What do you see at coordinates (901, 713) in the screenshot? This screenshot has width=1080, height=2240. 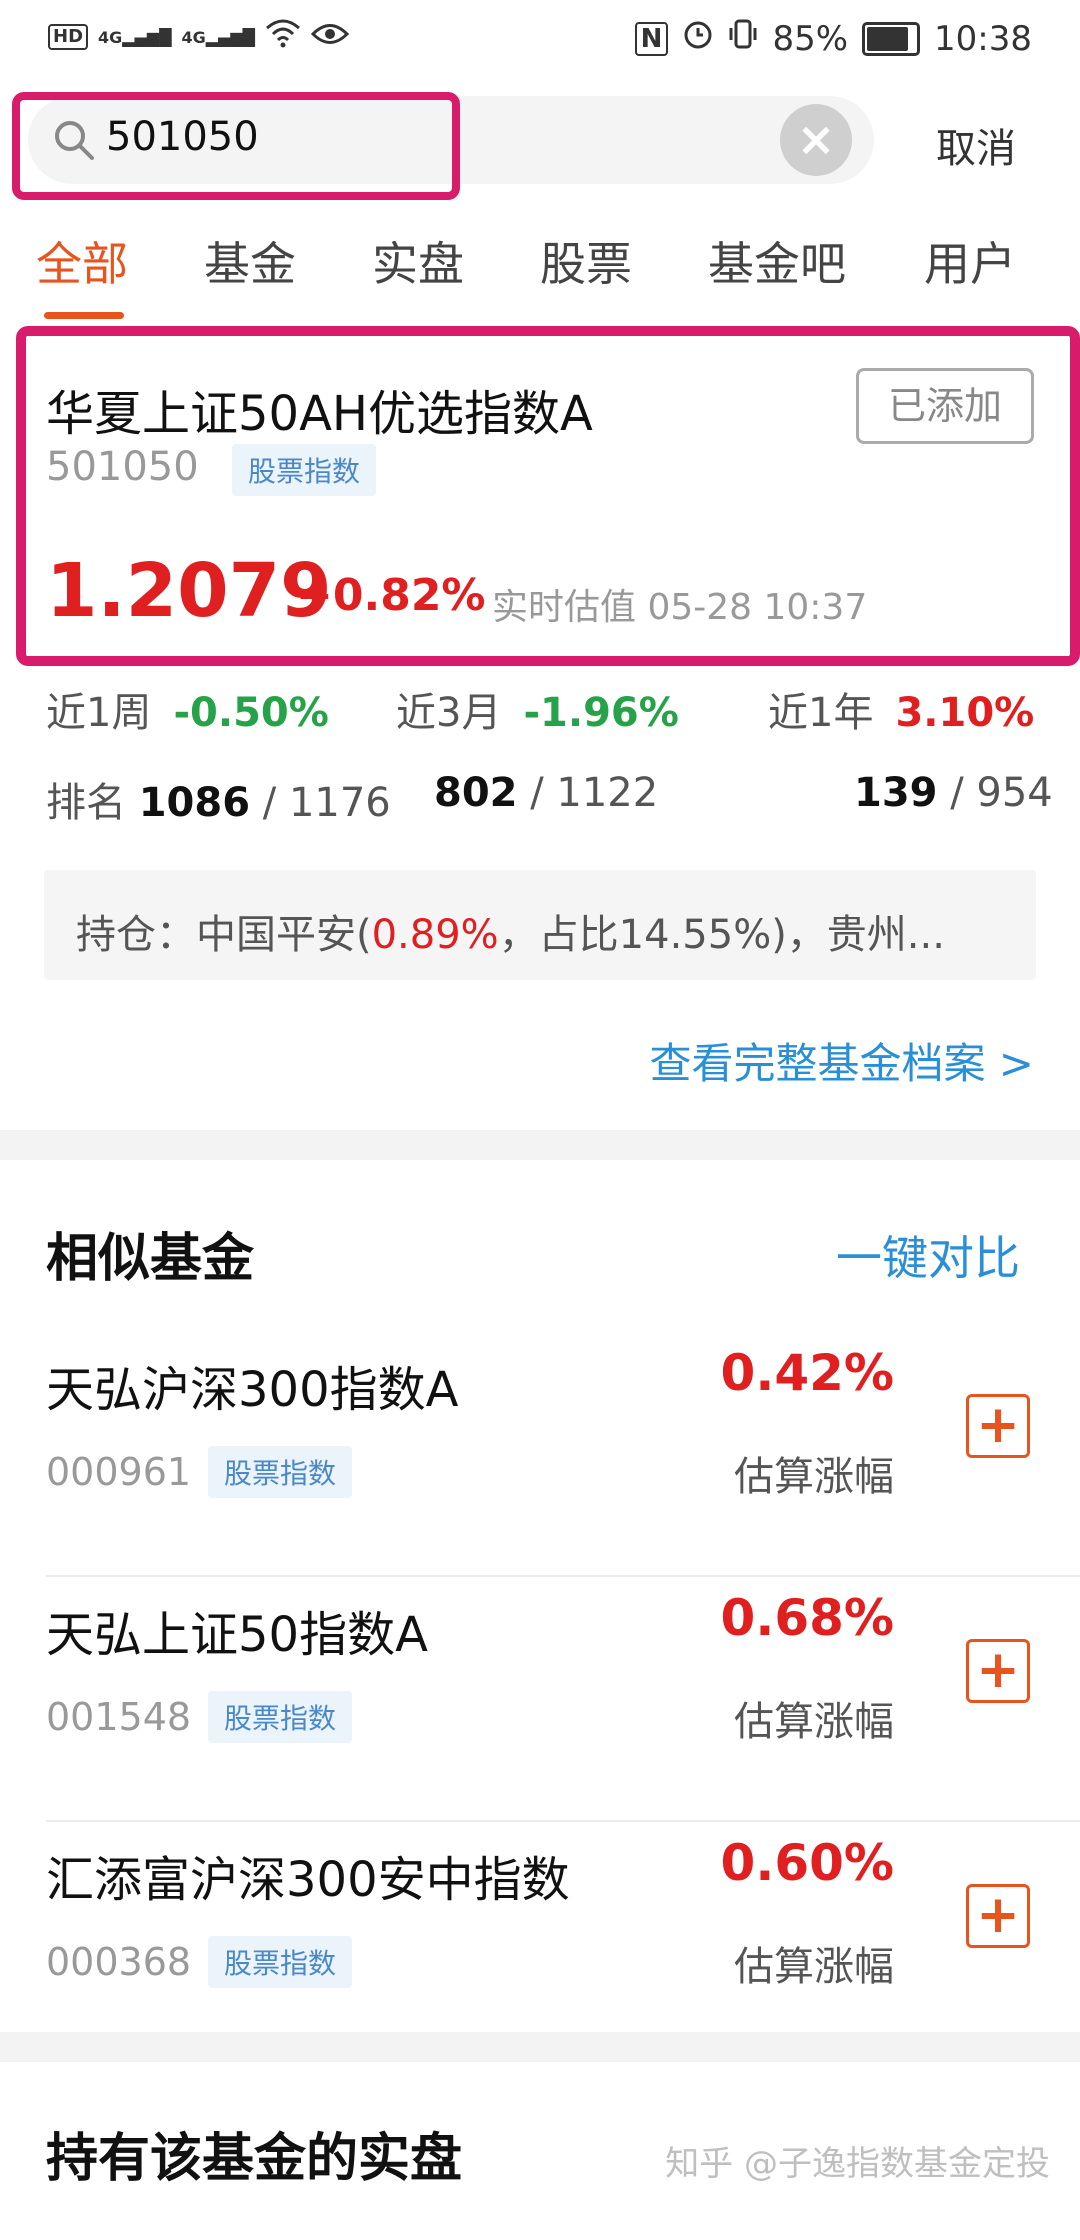 I see `perf-1y: 近1年 3.10%` at bounding box center [901, 713].